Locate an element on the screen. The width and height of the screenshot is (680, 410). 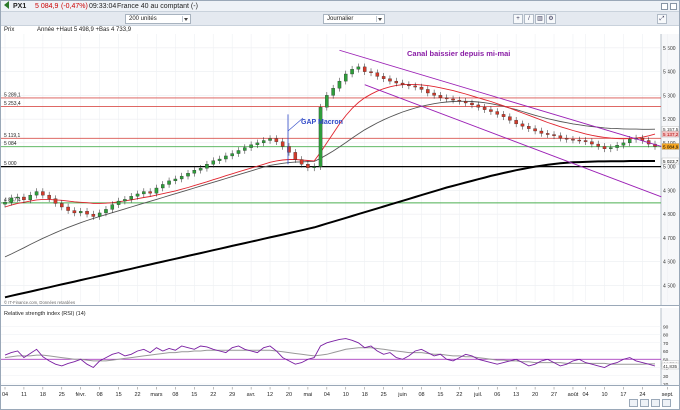
y-tick-label: 5 500 is located at coordinates (669, 49).